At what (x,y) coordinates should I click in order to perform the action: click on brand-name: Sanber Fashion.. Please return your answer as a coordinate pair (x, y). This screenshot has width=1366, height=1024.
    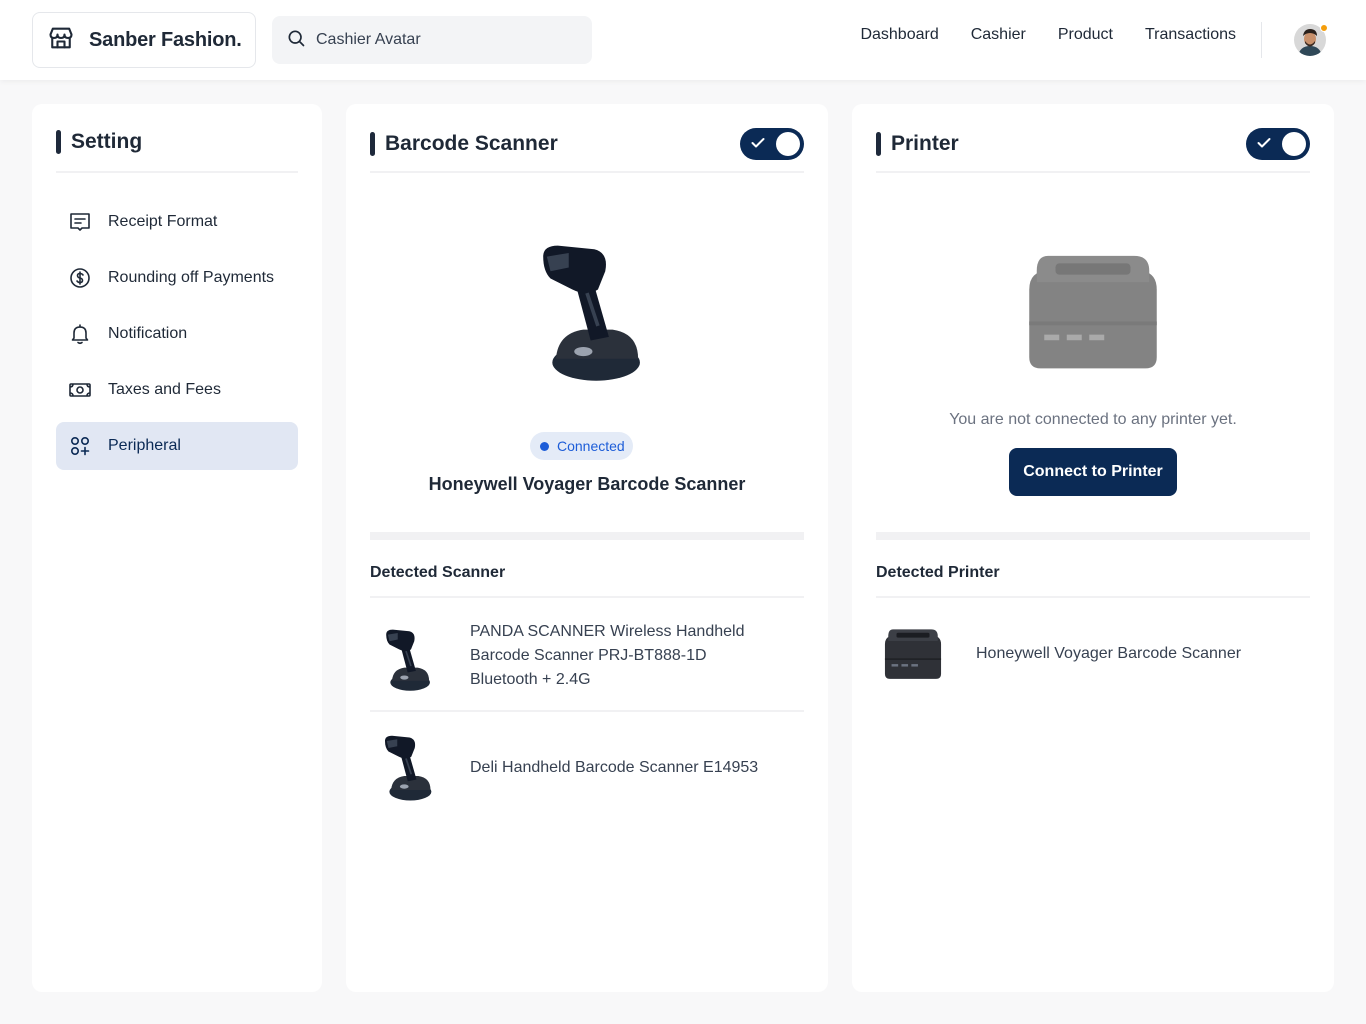
    Looking at the image, I should click on (165, 39).